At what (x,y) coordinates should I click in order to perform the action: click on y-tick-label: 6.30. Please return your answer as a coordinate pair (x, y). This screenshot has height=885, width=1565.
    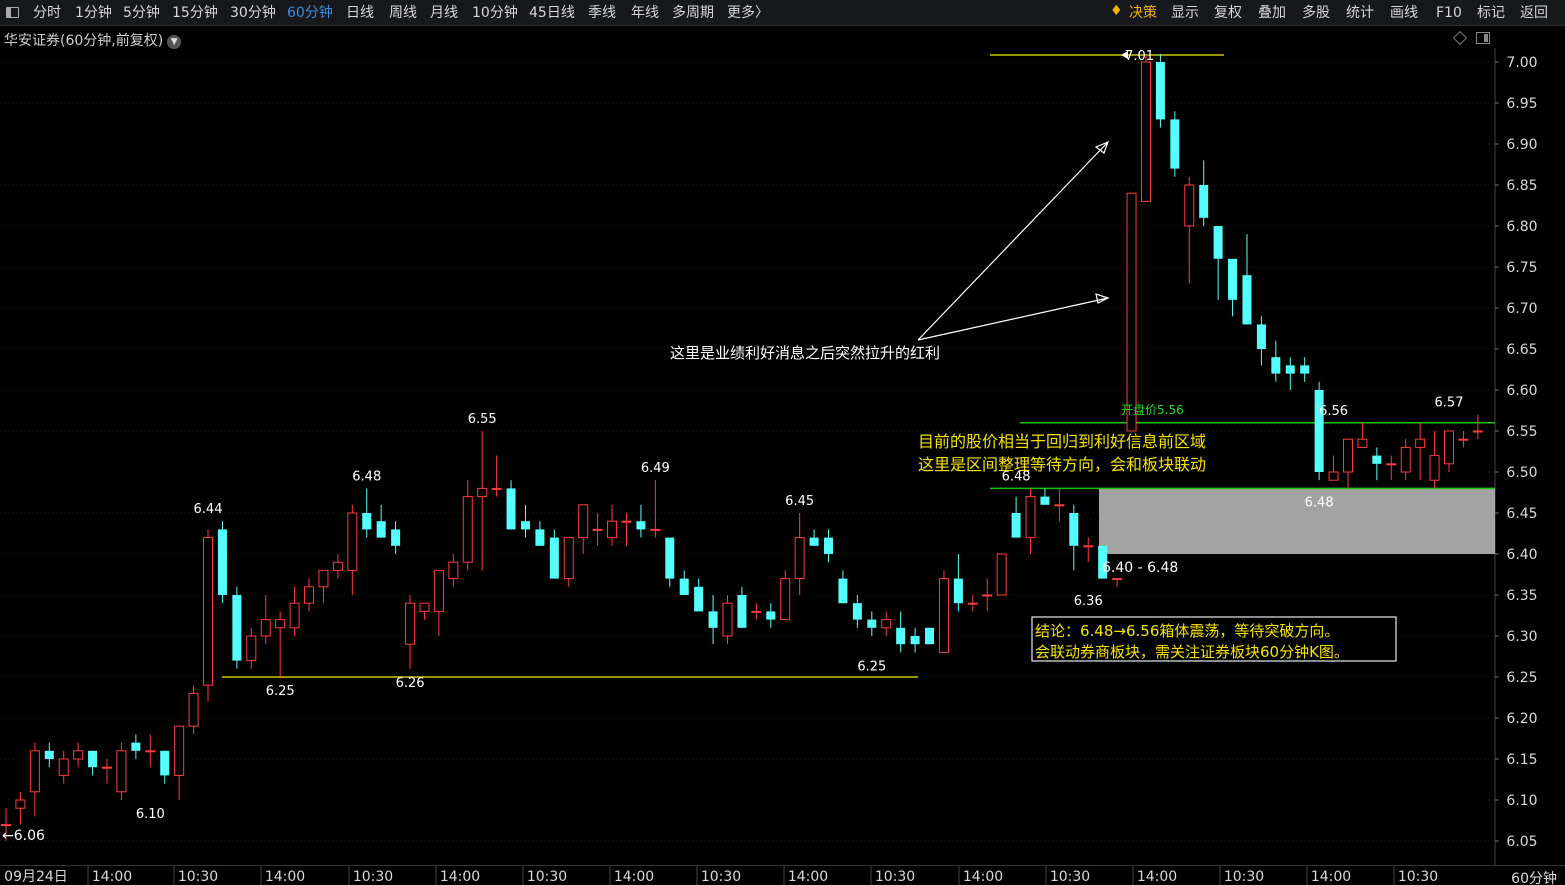
    Looking at the image, I should click on (1521, 637).